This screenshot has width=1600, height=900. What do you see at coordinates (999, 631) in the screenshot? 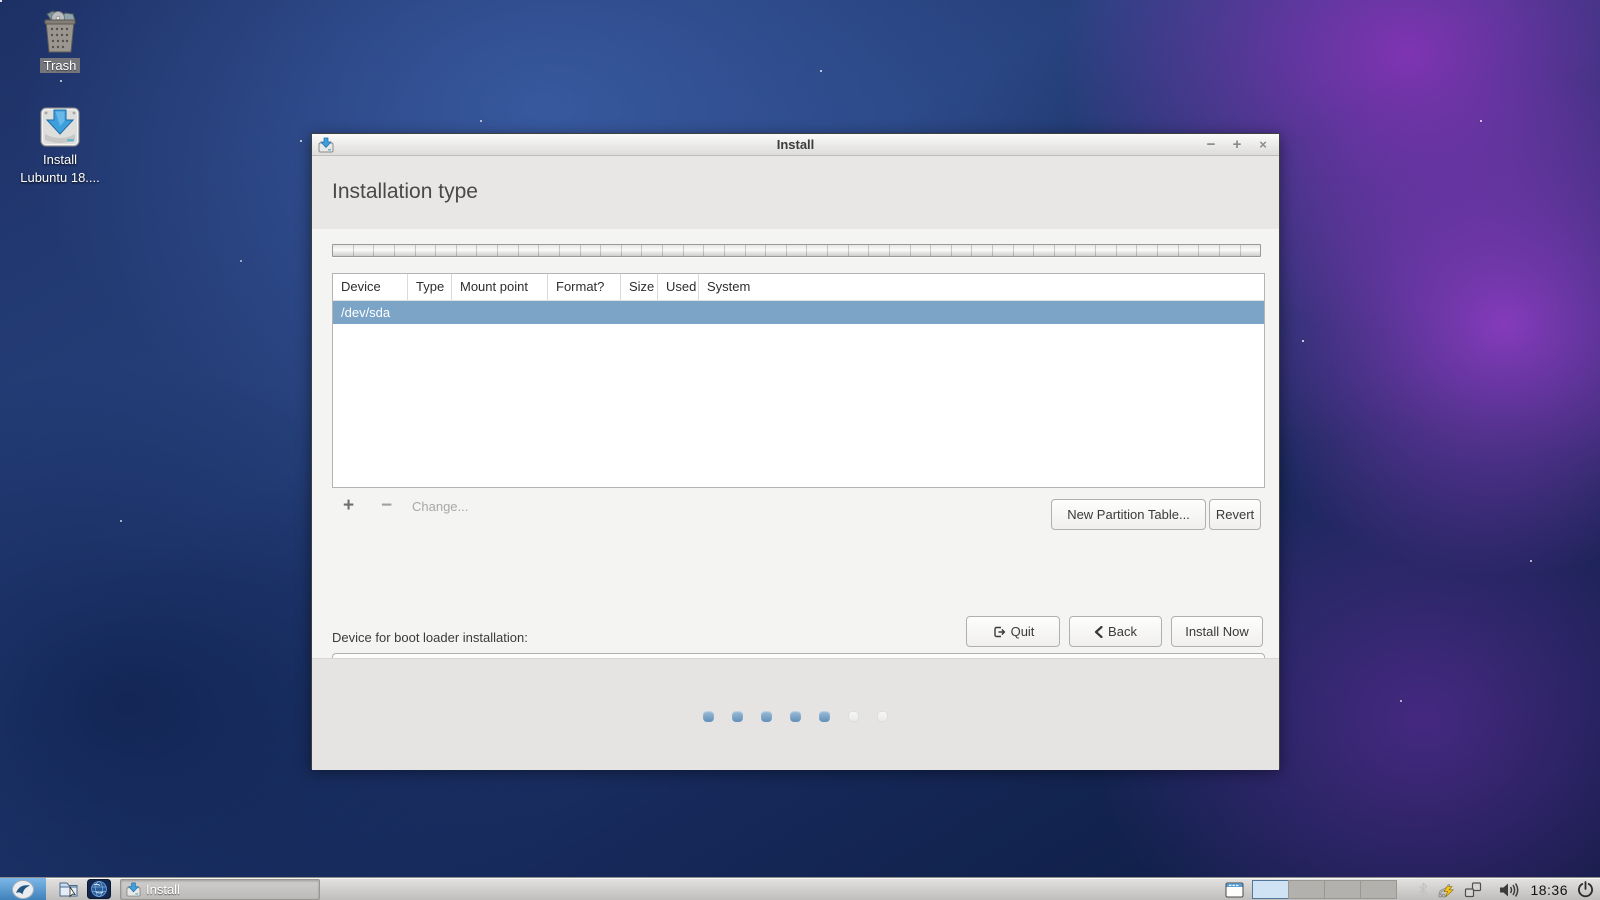
I see `quit-exit-icon` at bounding box center [999, 631].